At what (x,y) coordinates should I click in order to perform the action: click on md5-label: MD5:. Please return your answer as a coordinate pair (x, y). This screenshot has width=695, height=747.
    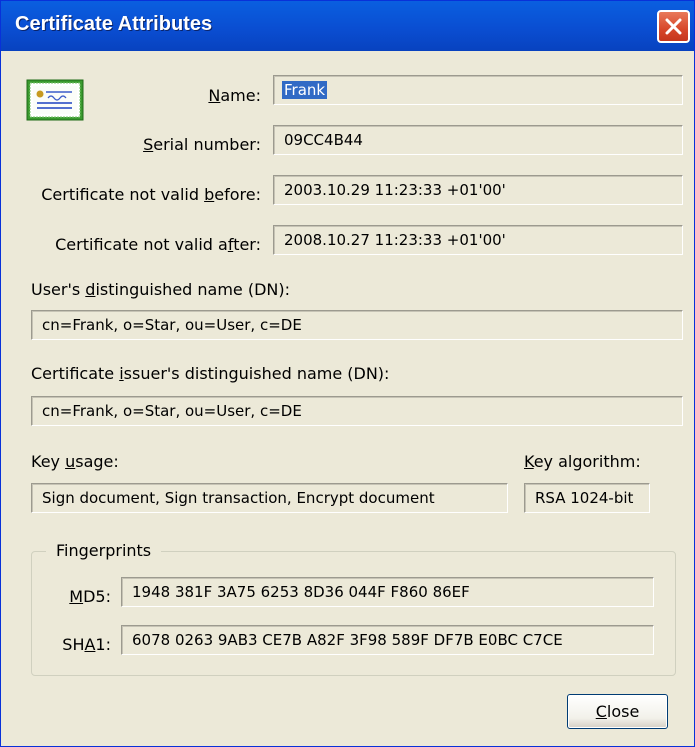
    Looking at the image, I should click on (90, 596).